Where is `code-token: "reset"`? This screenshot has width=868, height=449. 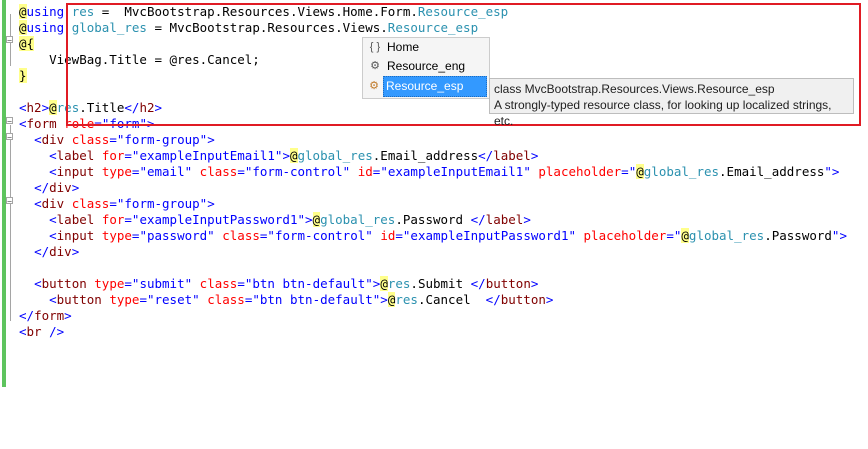
code-token: "reset" is located at coordinates (173, 299).